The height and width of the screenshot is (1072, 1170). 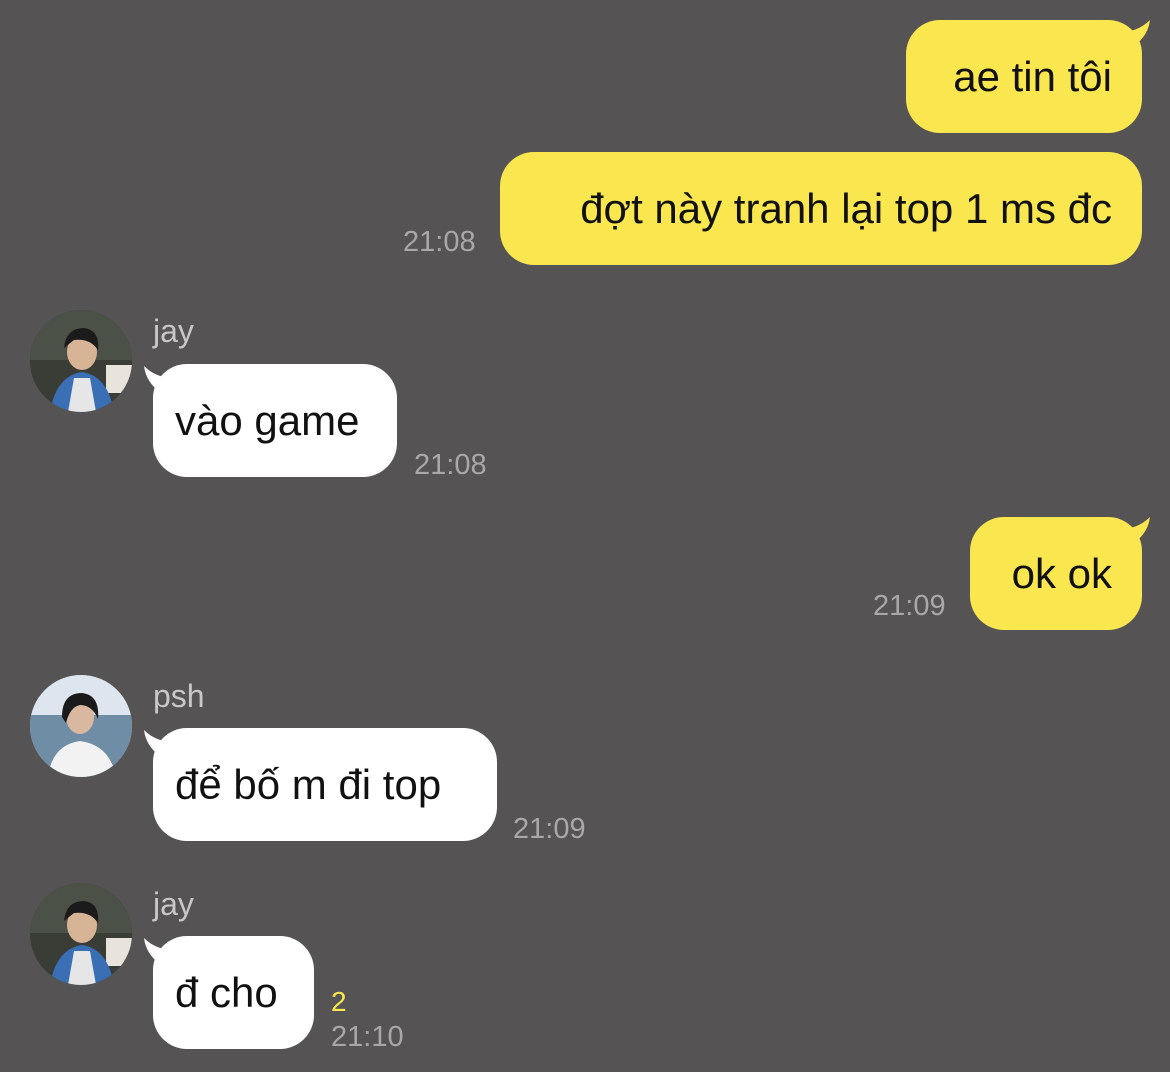 I want to click on unread-count: 2, so click(x=339, y=1001).